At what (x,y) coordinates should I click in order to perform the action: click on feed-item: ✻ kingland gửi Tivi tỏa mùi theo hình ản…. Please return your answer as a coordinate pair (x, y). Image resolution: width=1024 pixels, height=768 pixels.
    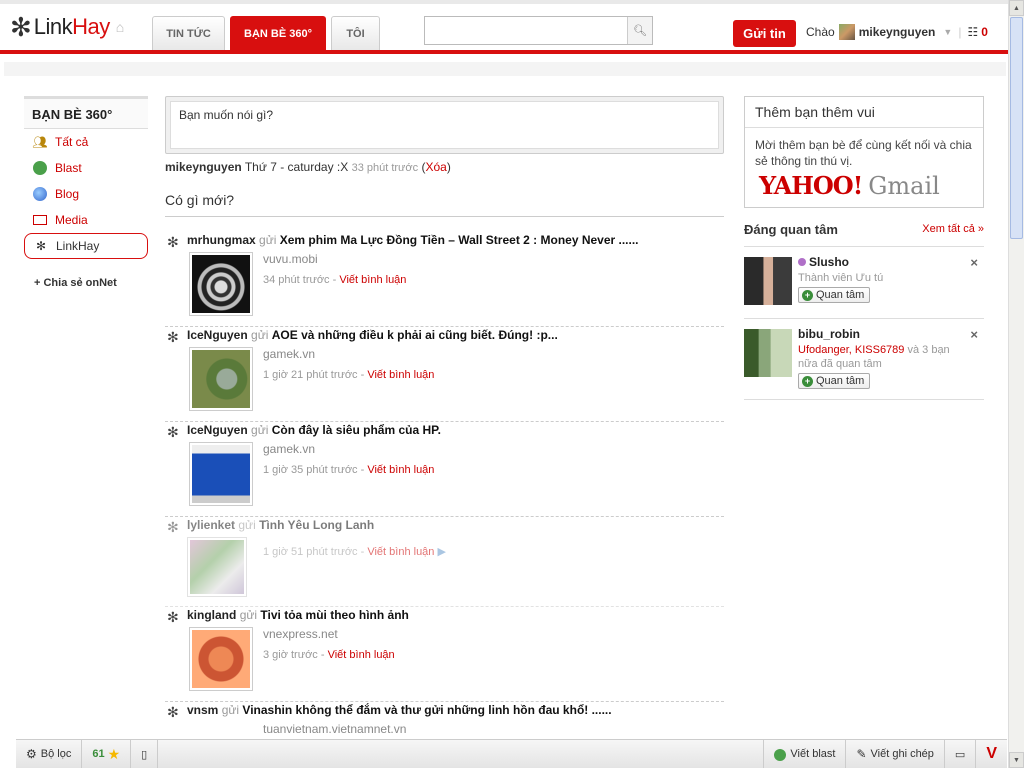
    Looking at the image, I should click on (444, 654).